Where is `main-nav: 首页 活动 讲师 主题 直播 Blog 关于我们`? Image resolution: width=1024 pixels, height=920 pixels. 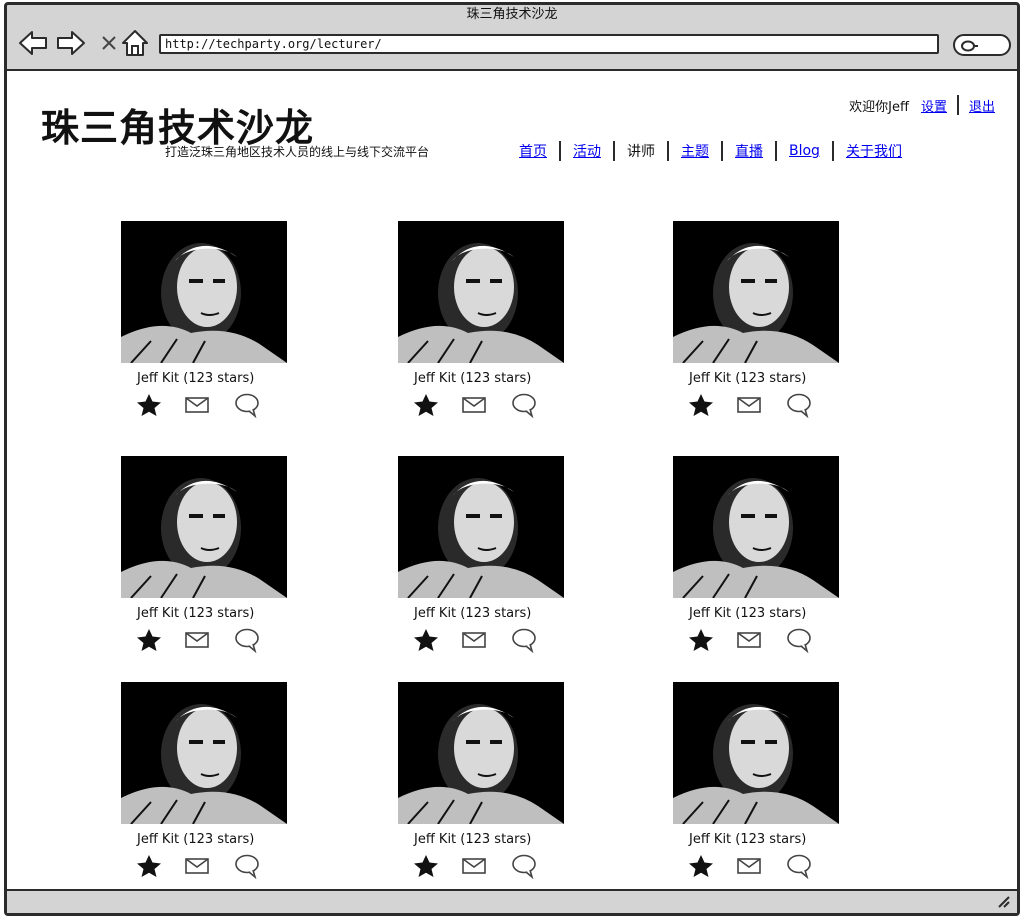
main-nav: 首页 活动 讲师 主题 直播 Blog 关于我们 is located at coordinates (710, 151).